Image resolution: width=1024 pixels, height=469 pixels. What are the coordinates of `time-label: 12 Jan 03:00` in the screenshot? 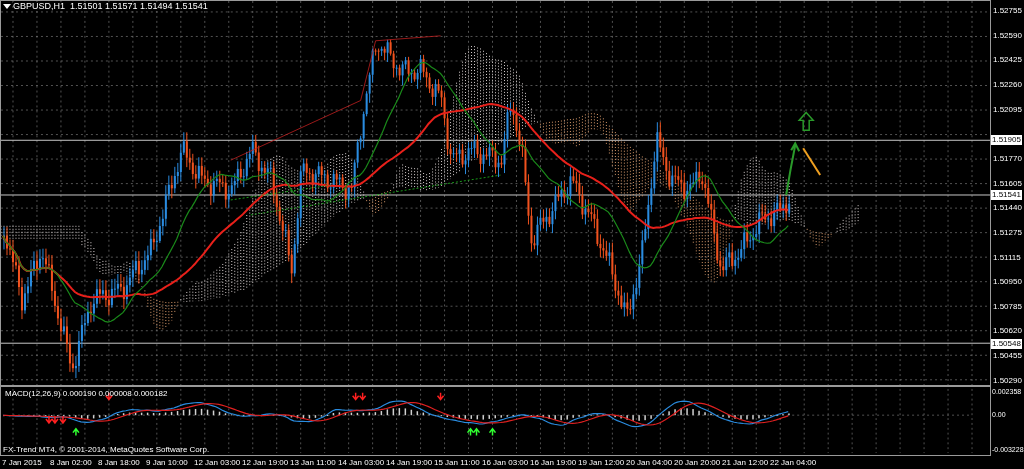 It's located at (218, 462).